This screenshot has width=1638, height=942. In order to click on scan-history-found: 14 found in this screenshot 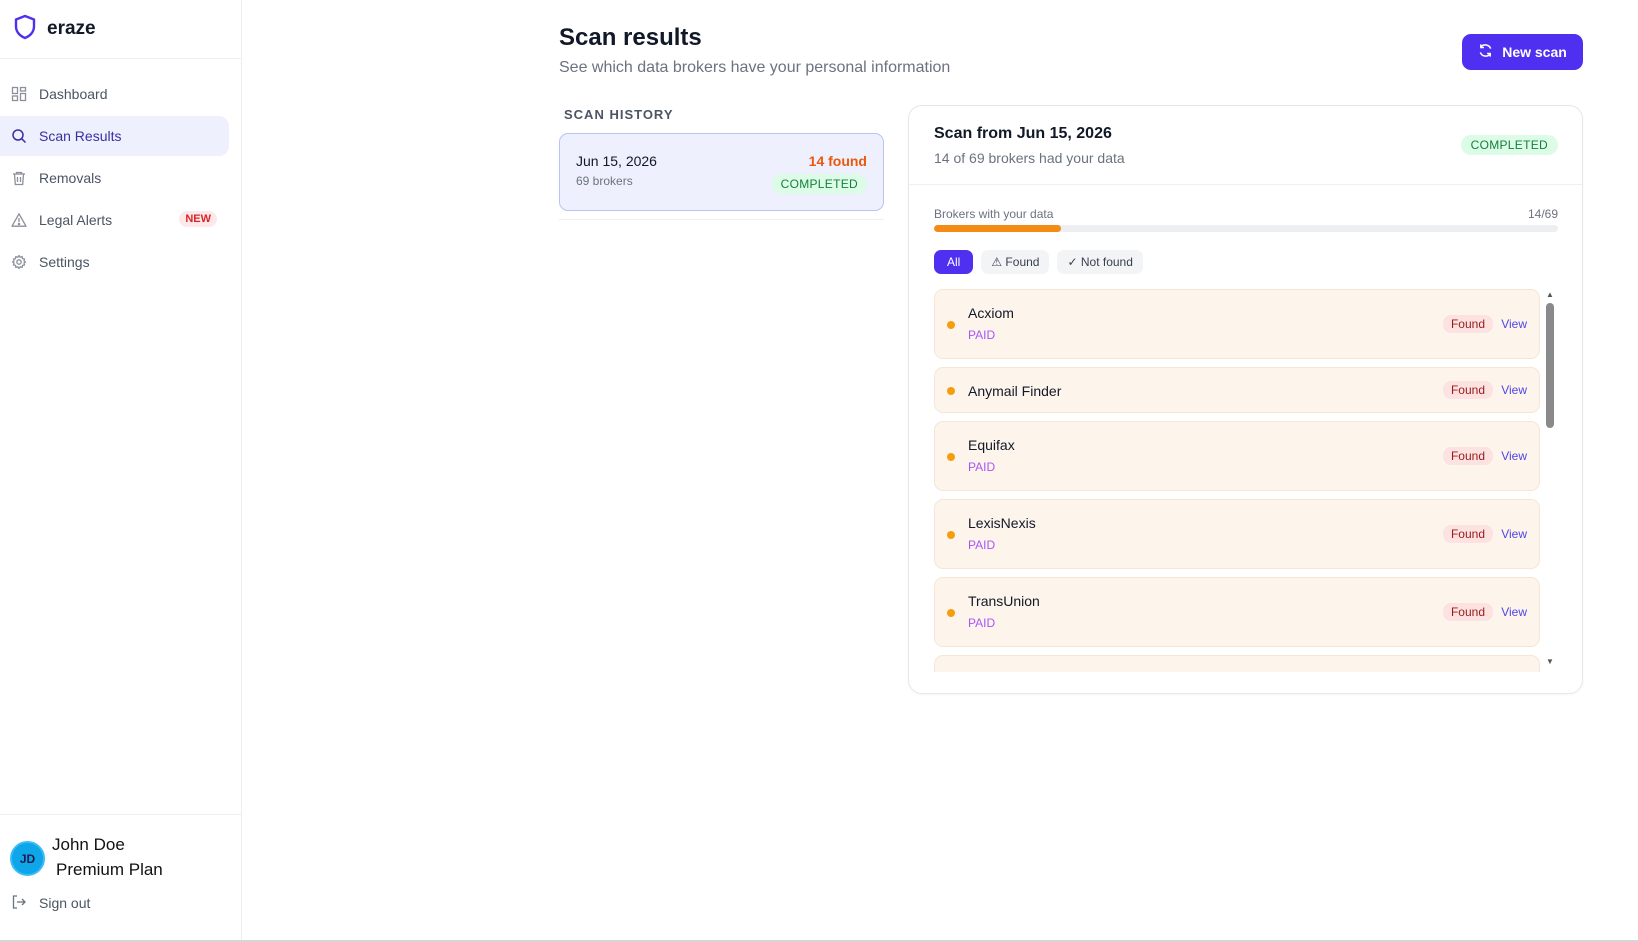, I will do `click(837, 161)`.